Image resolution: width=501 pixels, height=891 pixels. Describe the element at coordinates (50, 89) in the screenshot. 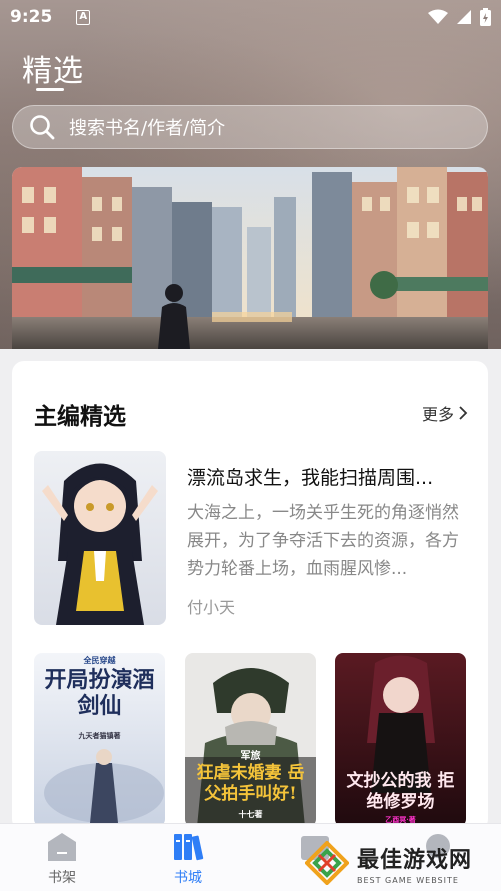

I see `title-underline` at that location.